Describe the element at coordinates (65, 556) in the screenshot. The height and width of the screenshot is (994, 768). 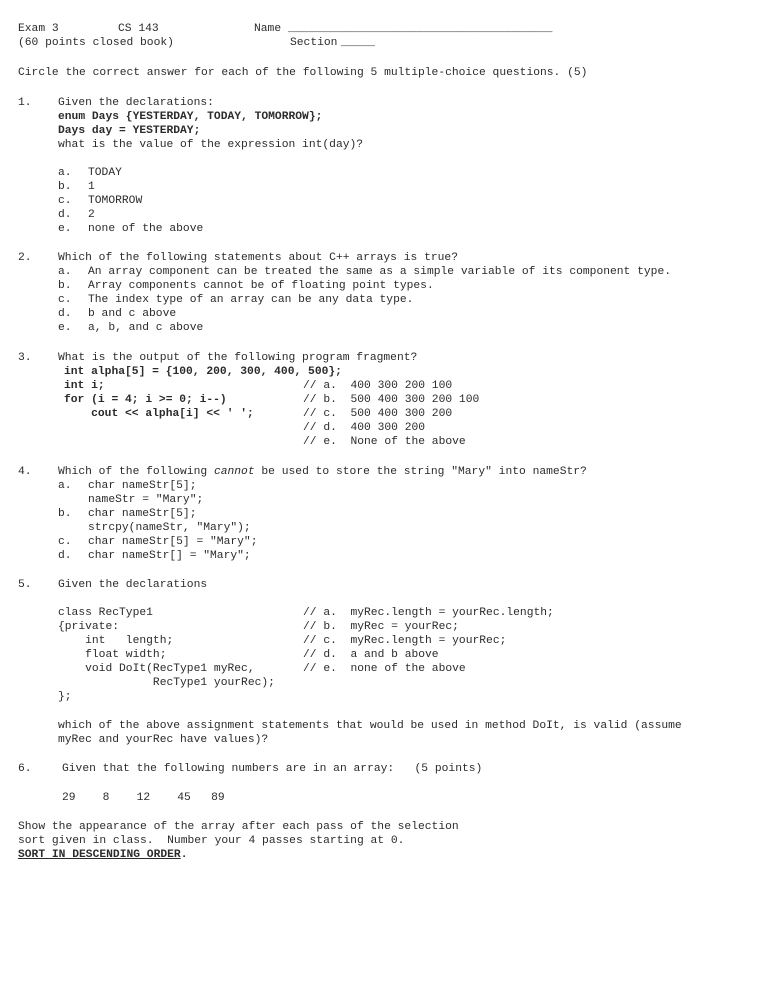
I see `question-4-choice-d-letter: d.` at that location.